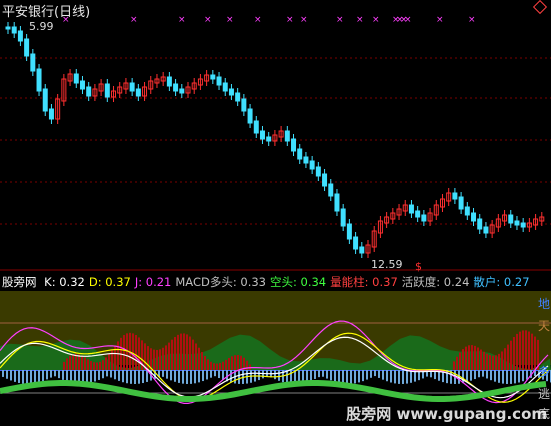 This screenshot has width=551, height=426. I want to click on indicator-value-1: D: 0.37, so click(109, 282).